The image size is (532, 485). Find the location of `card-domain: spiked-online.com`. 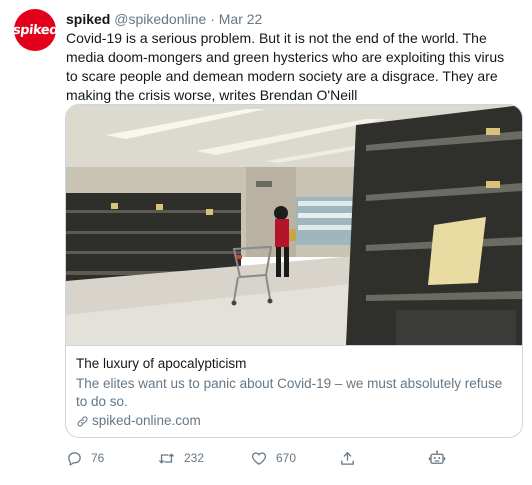

card-domain: spiked-online.com is located at coordinates (296, 421).